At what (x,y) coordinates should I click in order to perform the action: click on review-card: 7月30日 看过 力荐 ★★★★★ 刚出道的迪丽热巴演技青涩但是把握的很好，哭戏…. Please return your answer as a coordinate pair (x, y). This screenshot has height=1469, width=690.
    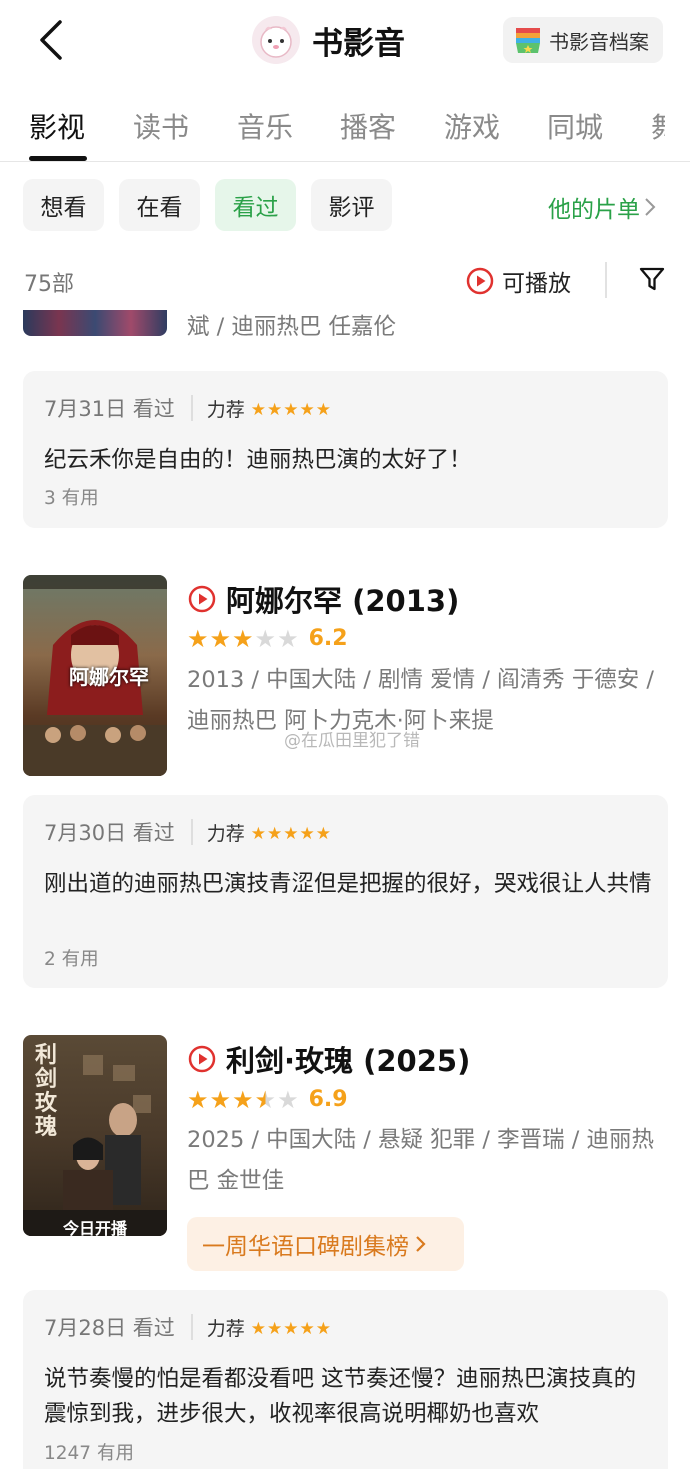
    Looking at the image, I should click on (345, 891).